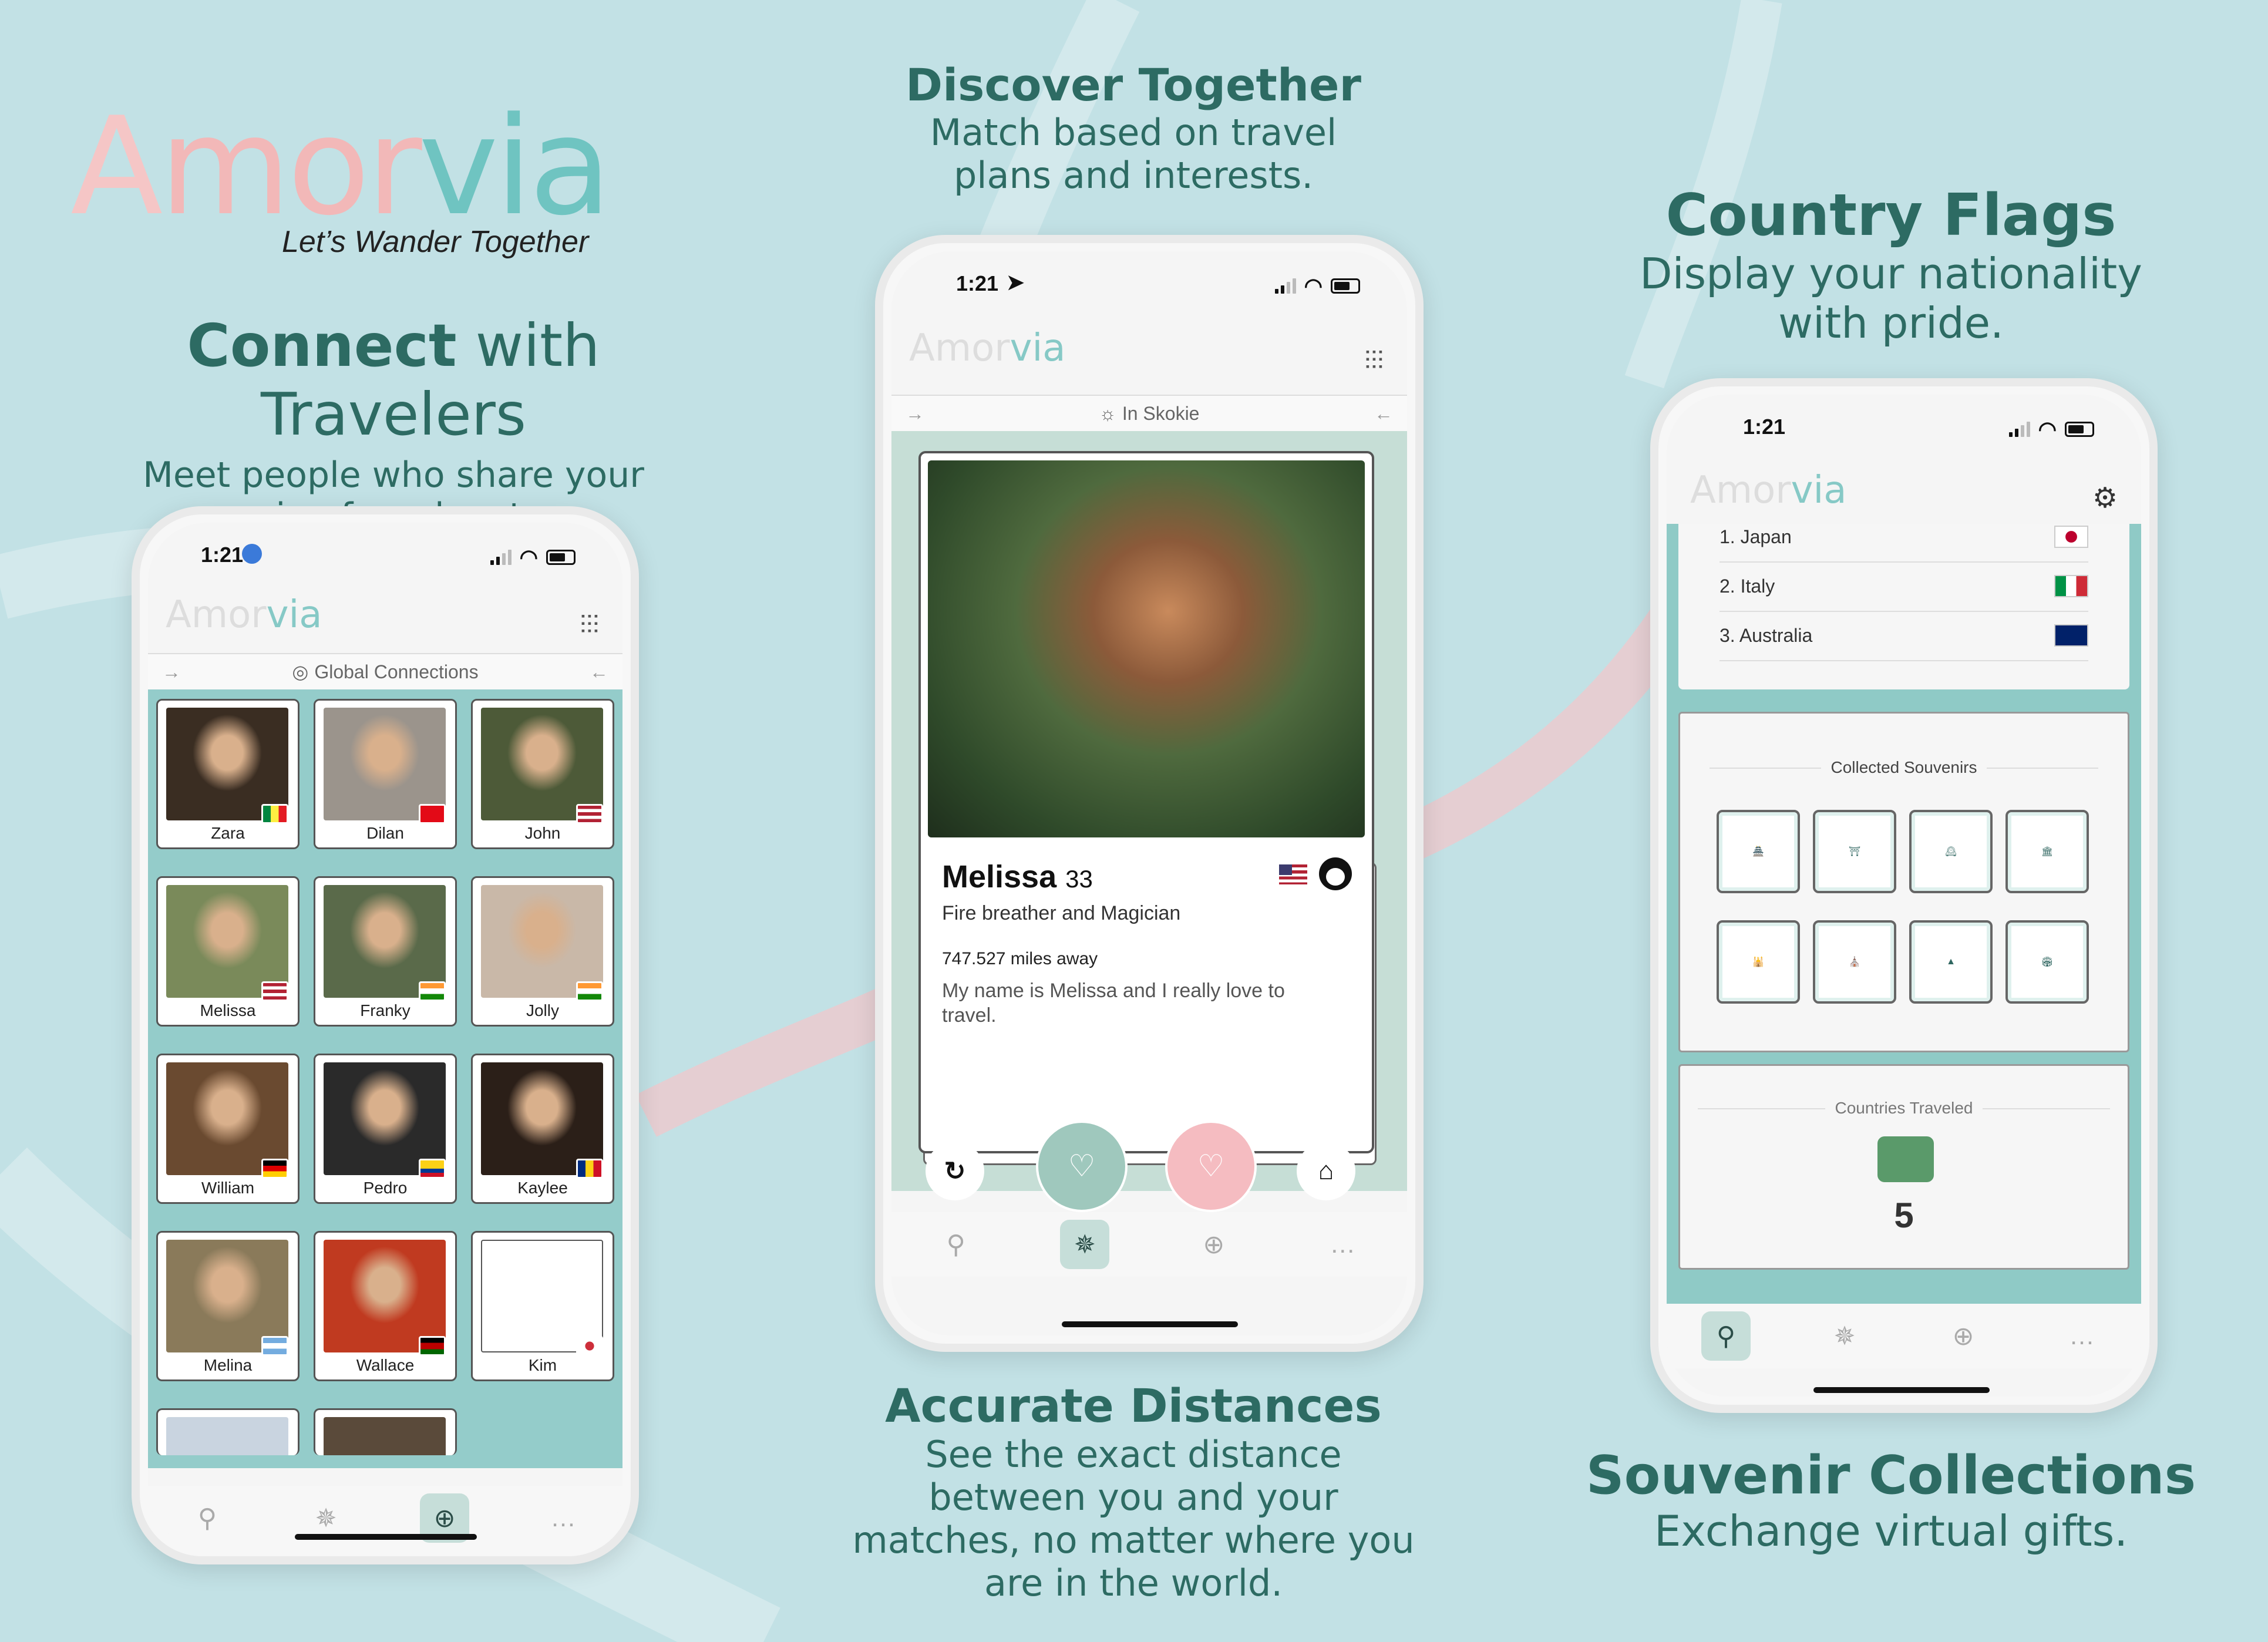  Describe the element at coordinates (542, 1306) in the screenshot. I see `profile-tile-kim: Kim` at that location.